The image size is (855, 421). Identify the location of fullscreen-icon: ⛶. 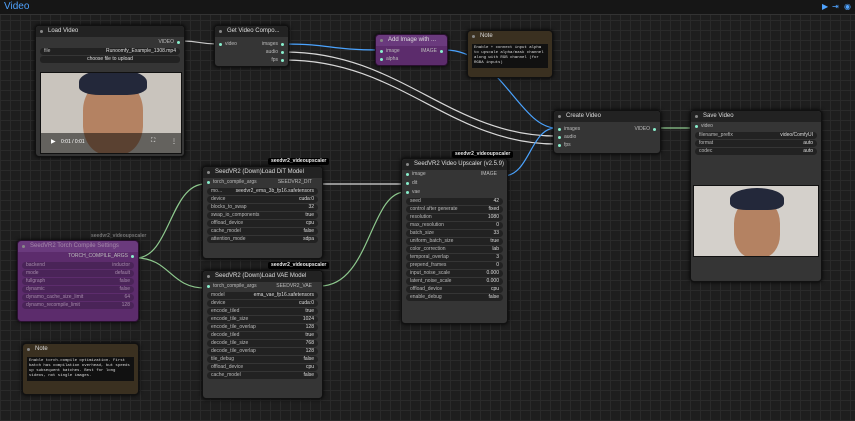
(153, 141).